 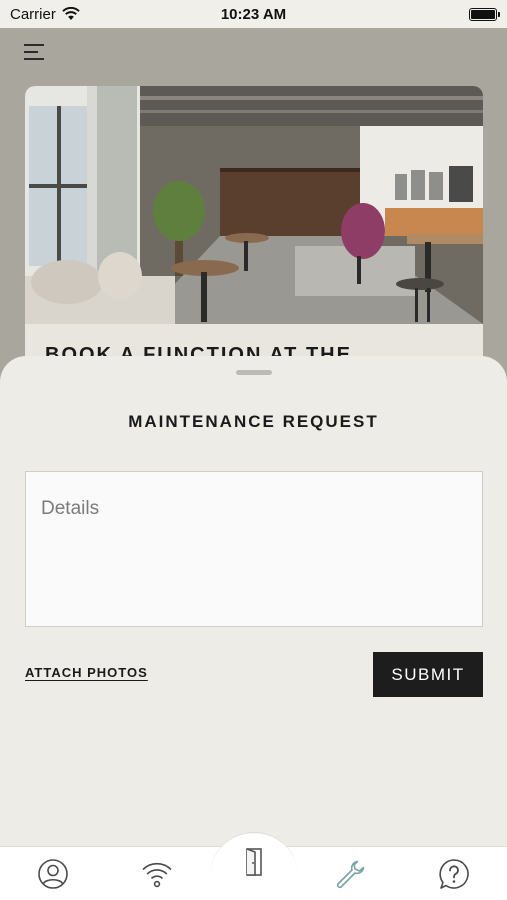 I want to click on tab-profile, so click(x=53, y=874).